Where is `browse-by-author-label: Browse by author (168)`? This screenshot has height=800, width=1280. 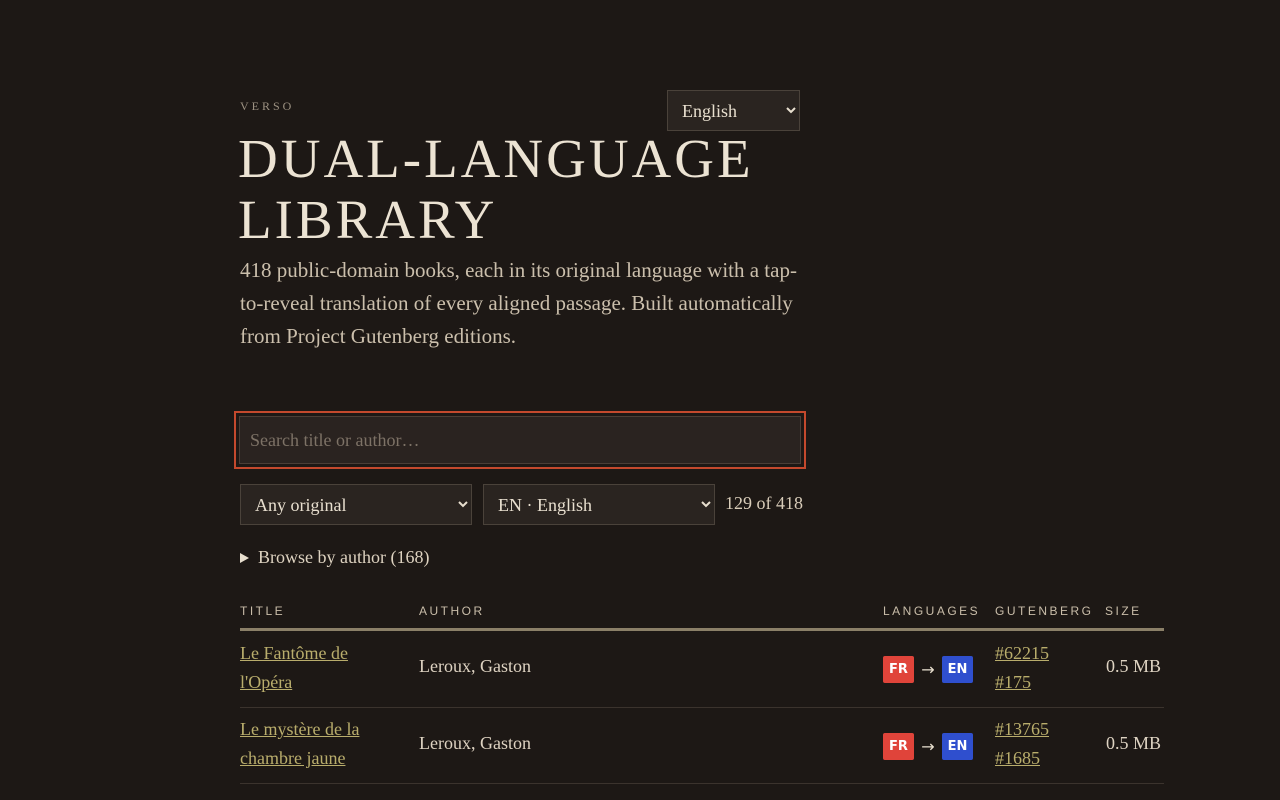 browse-by-author-label: Browse by author (168) is located at coordinates (344, 557).